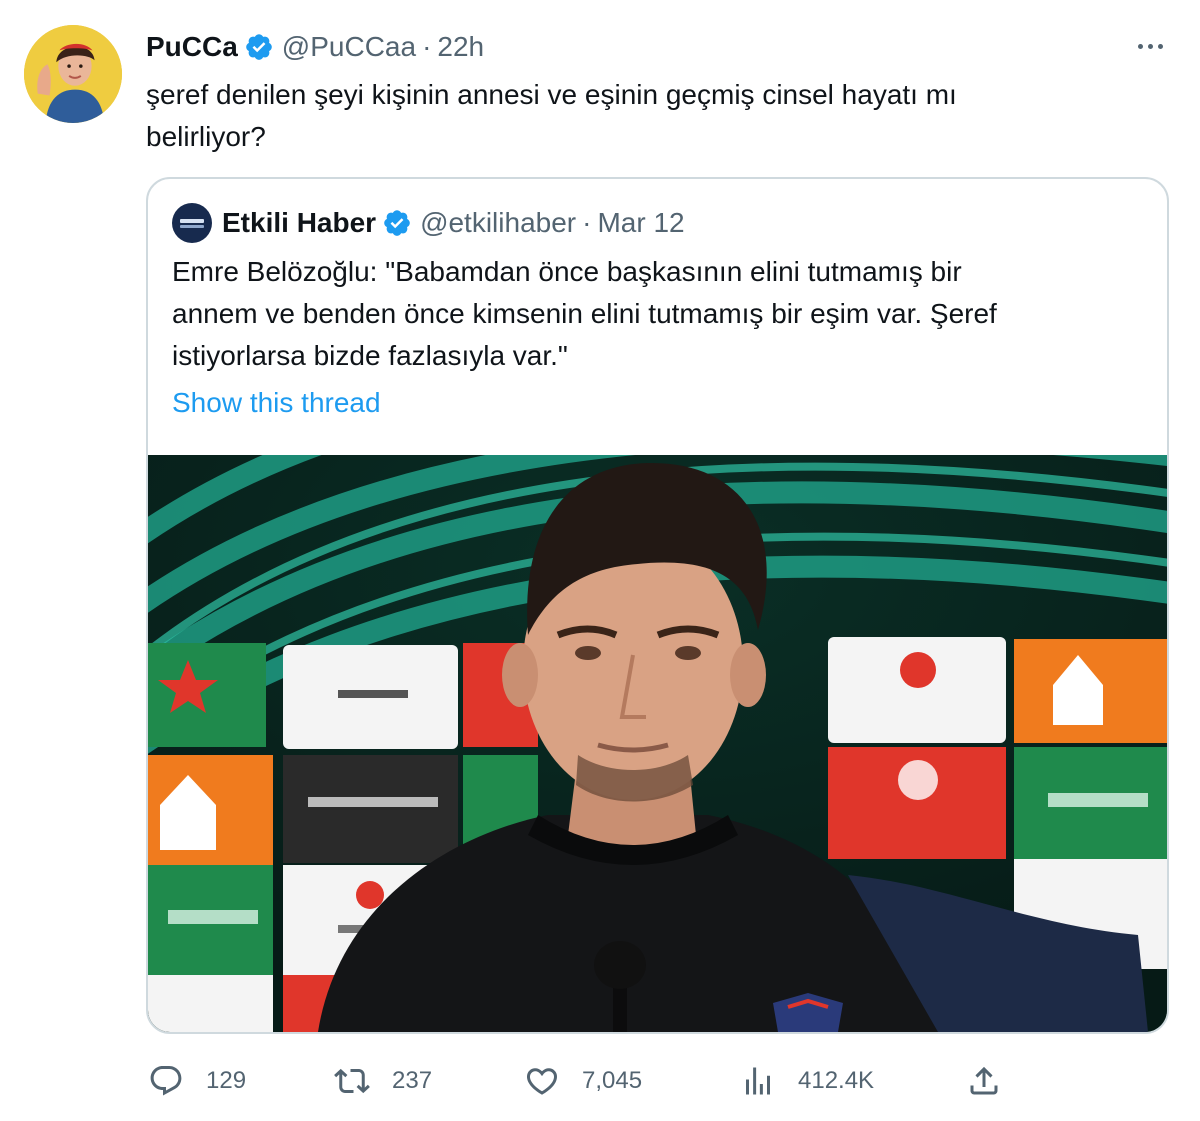  Describe the element at coordinates (1150, 46) in the screenshot. I see `more-options-icon` at that location.